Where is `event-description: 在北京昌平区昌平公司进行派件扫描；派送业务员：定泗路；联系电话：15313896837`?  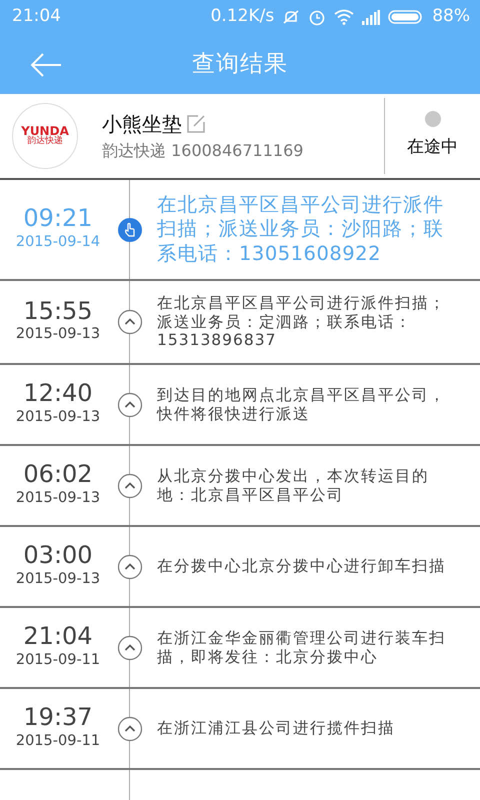 event-description: 在北京昌平区昌平公司进行派件扫描；派送业务员：定泗路；联系电话：15313896837 is located at coordinates (301, 322).